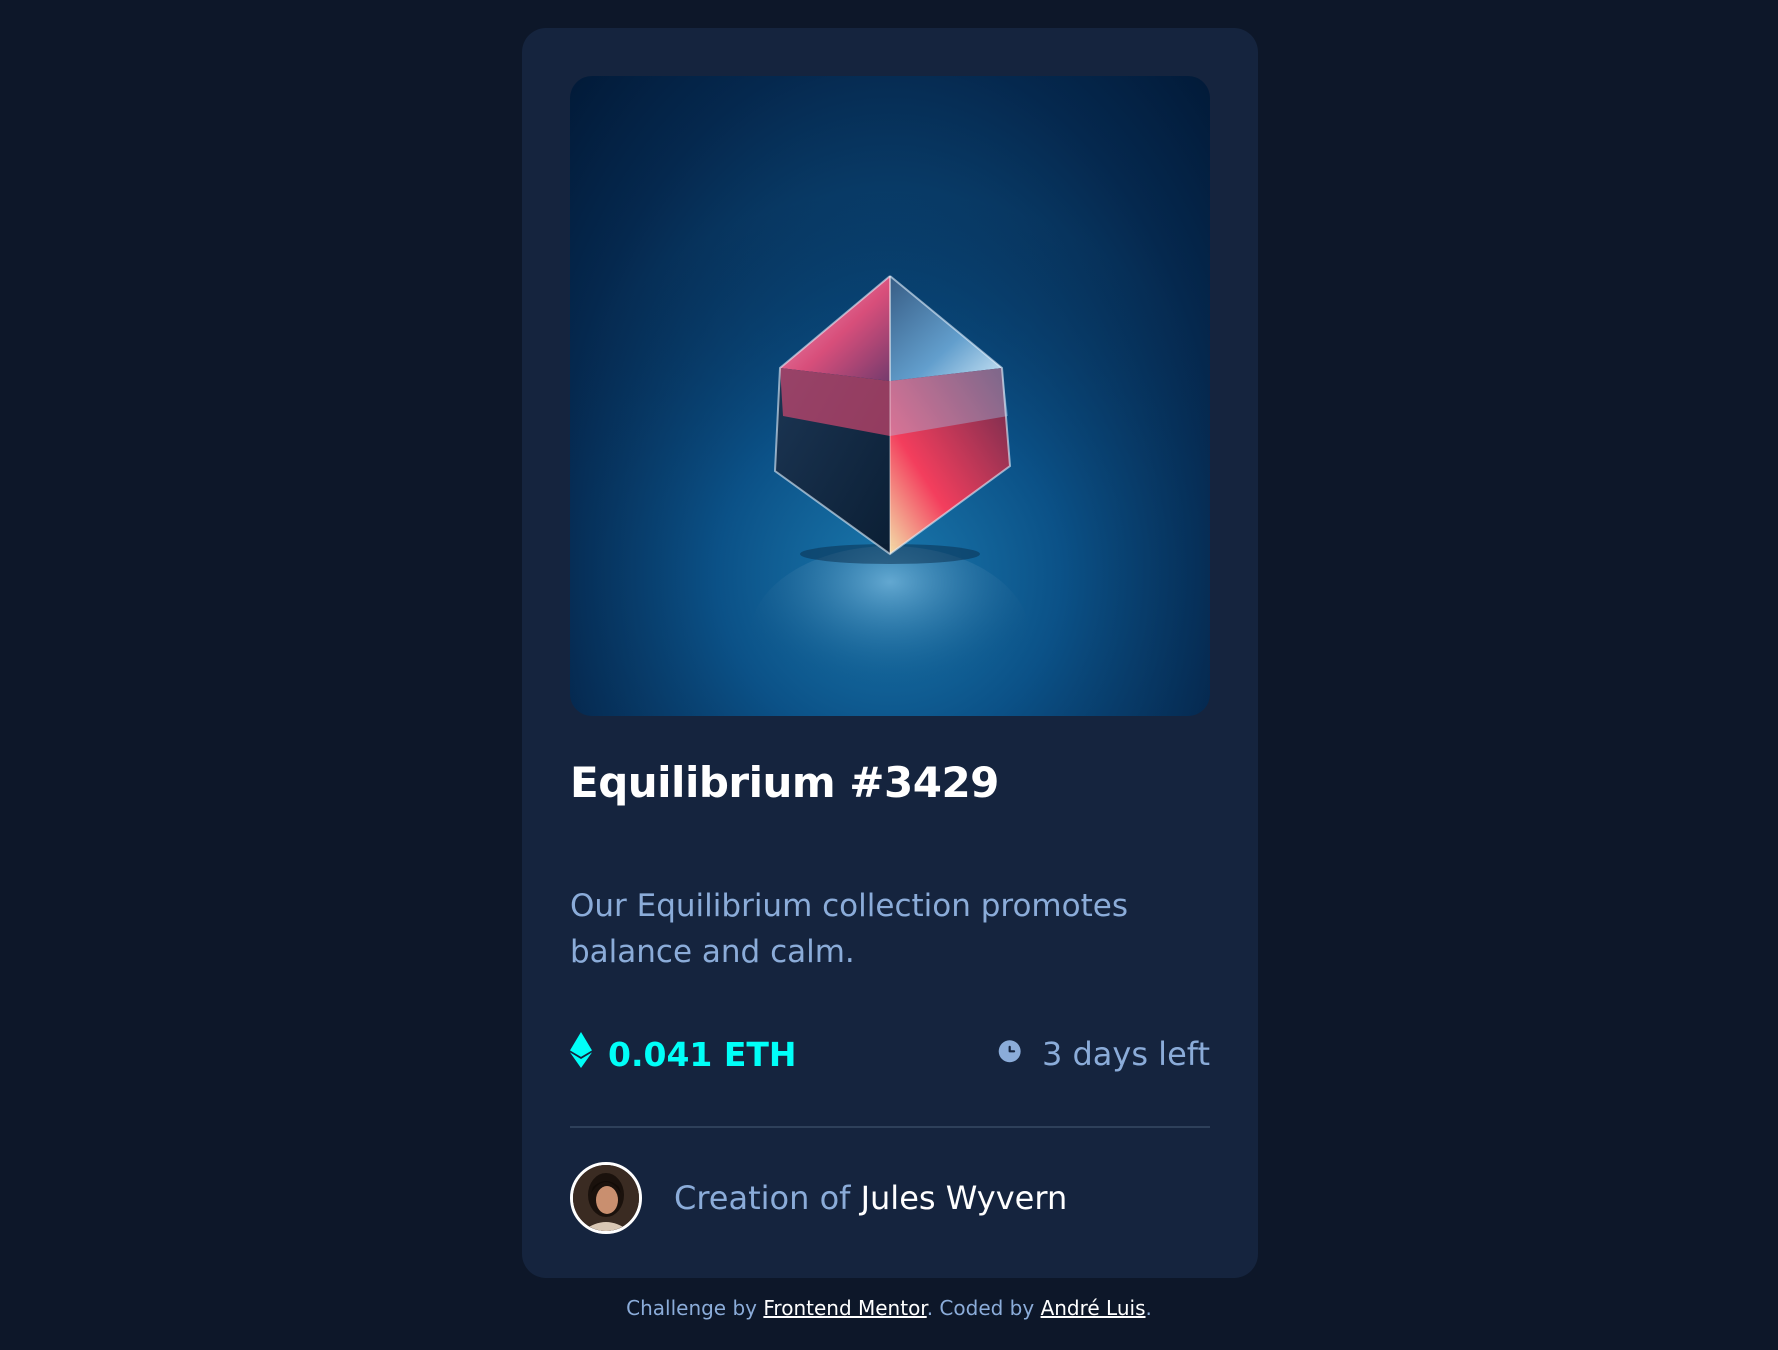 The width and height of the screenshot is (1778, 1350). I want to click on avatar, so click(606, 1198).